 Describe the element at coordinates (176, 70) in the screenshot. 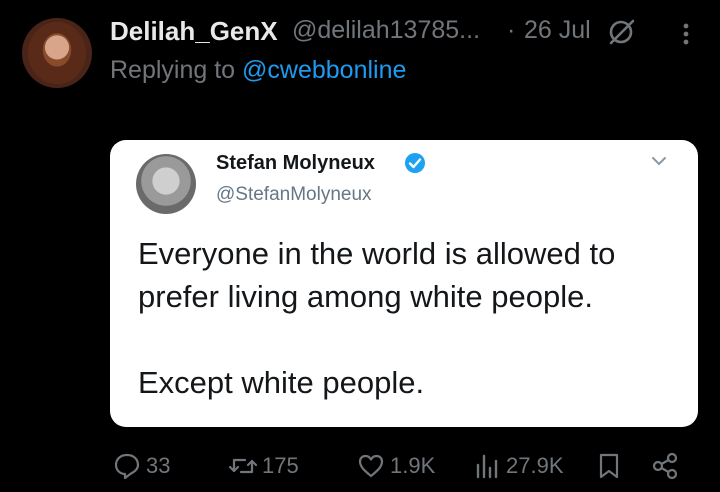

I see `replying-to-label: Replying to` at that location.